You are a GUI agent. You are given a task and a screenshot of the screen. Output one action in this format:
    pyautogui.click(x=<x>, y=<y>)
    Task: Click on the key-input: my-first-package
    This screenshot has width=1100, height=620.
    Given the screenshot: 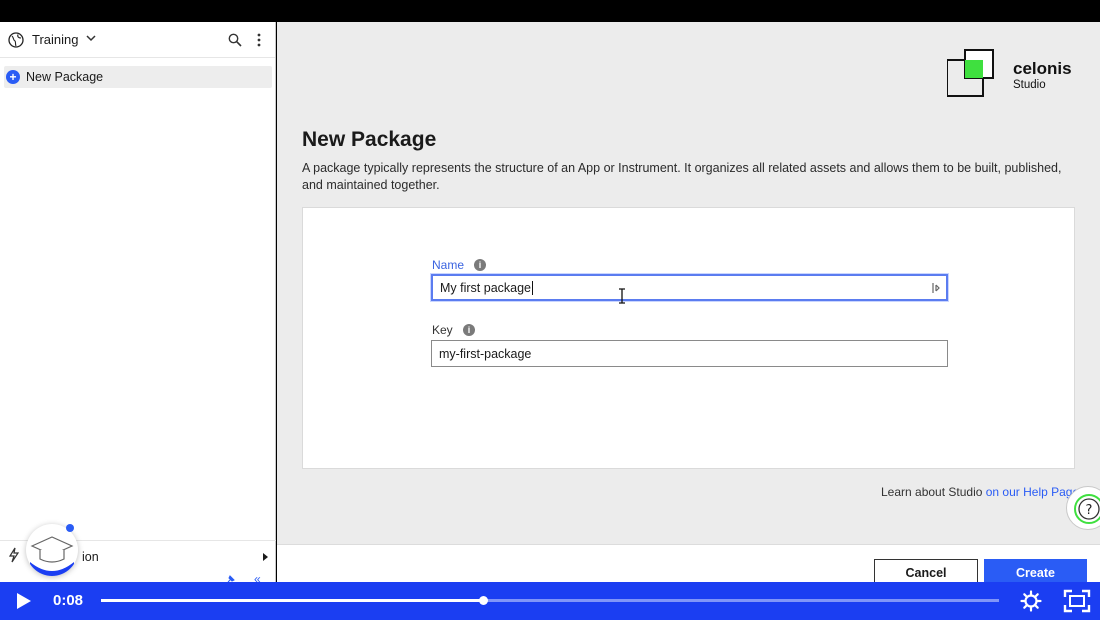 What is the action you would take?
    pyautogui.click(x=689, y=353)
    